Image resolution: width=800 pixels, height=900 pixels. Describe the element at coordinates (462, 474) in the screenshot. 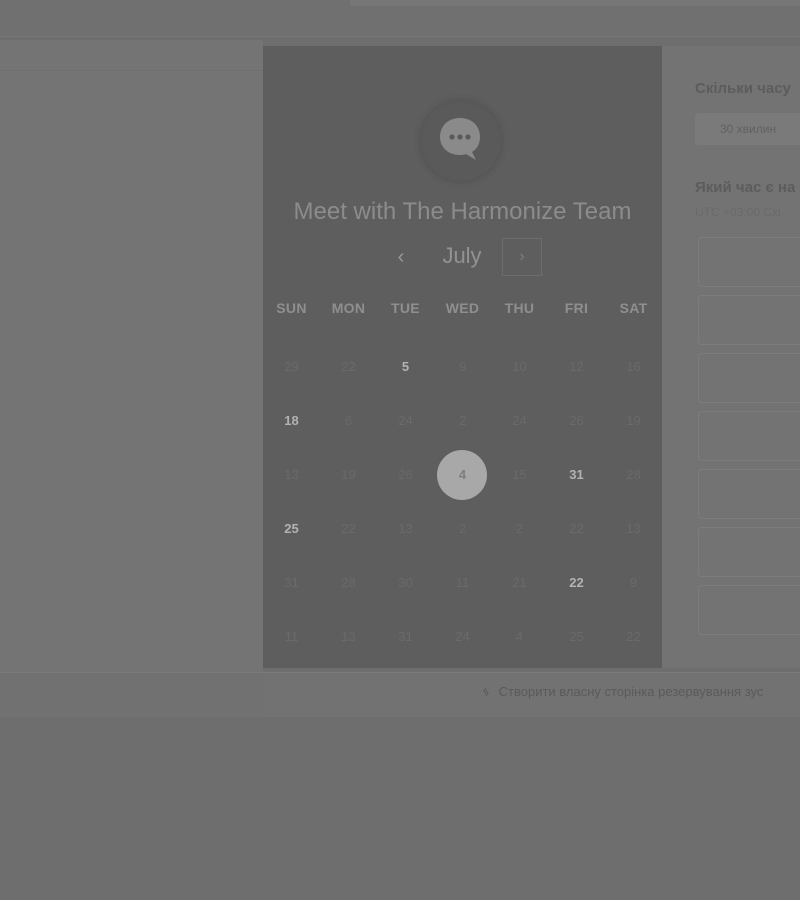

I see `calendar-day-selected: 4` at that location.